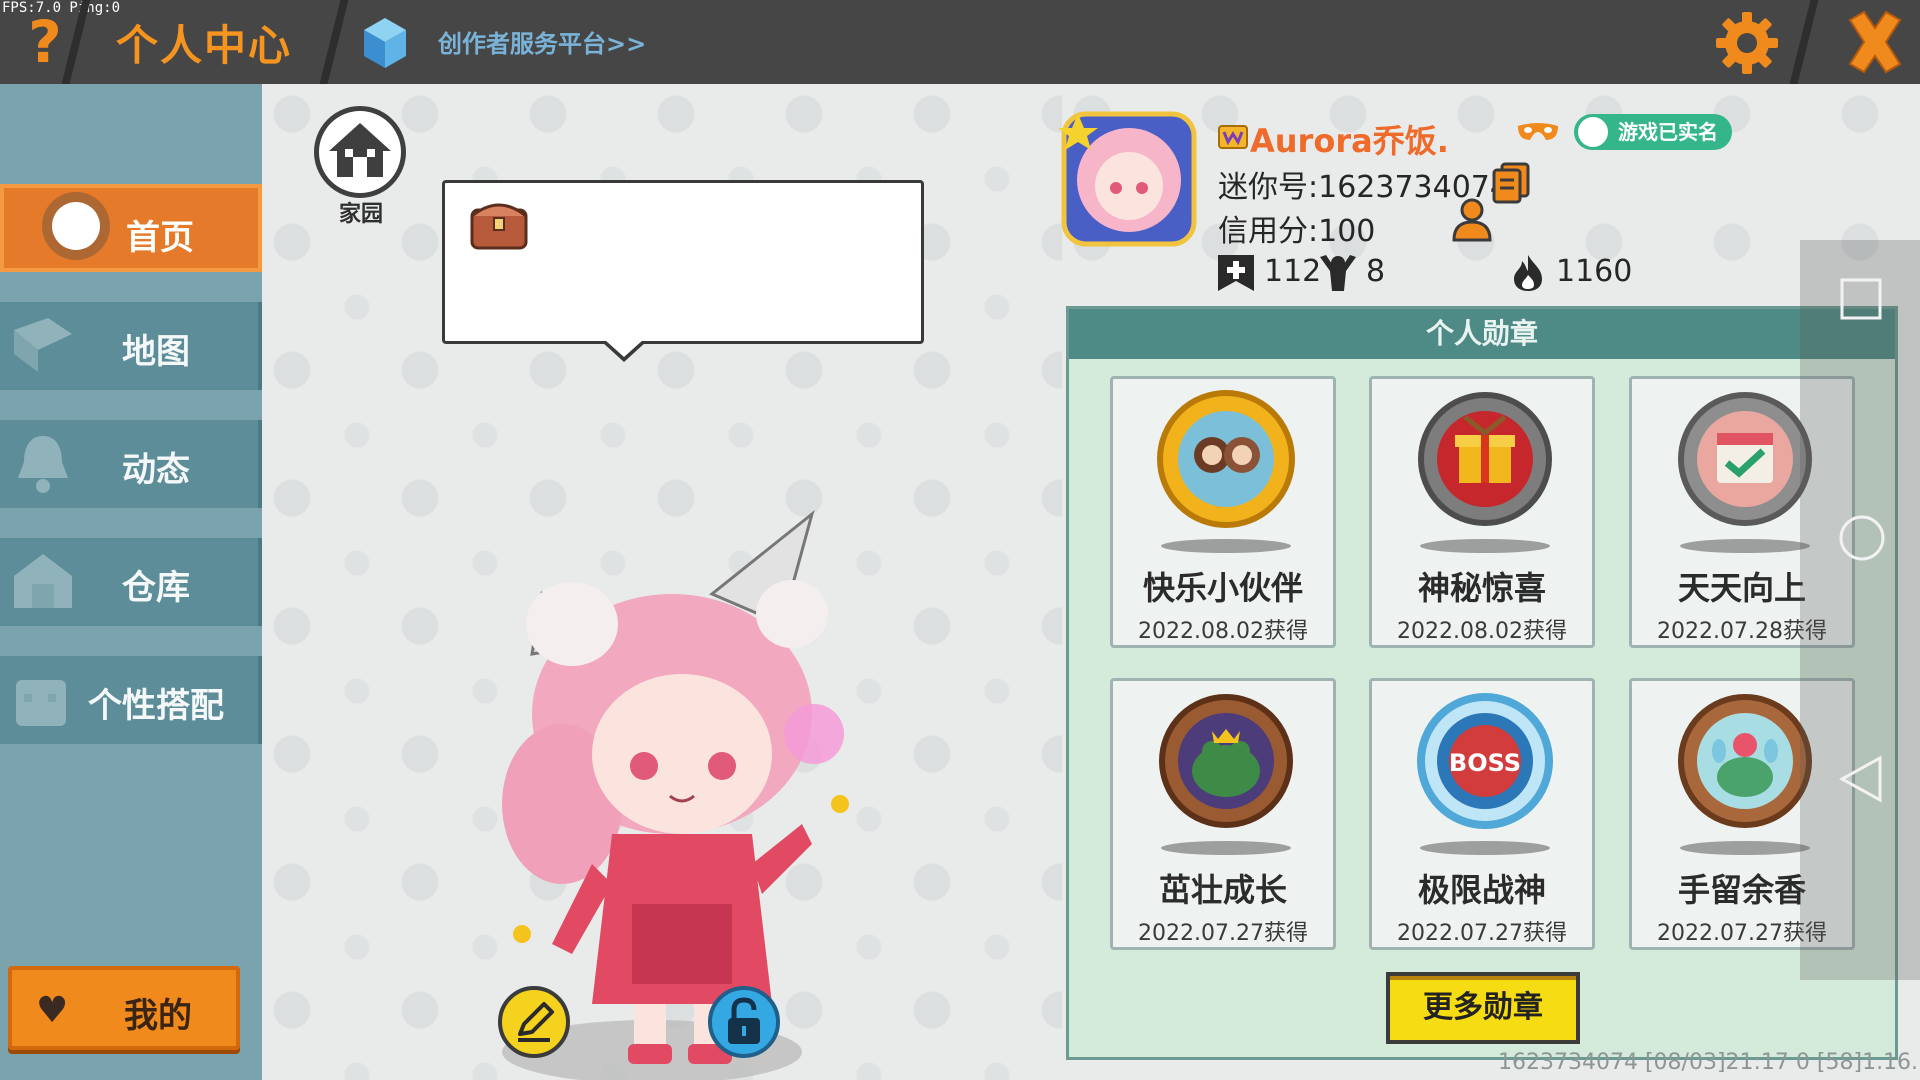 This screenshot has height=1080, width=1920. I want to click on likes-stat: 112, so click(1268, 272).